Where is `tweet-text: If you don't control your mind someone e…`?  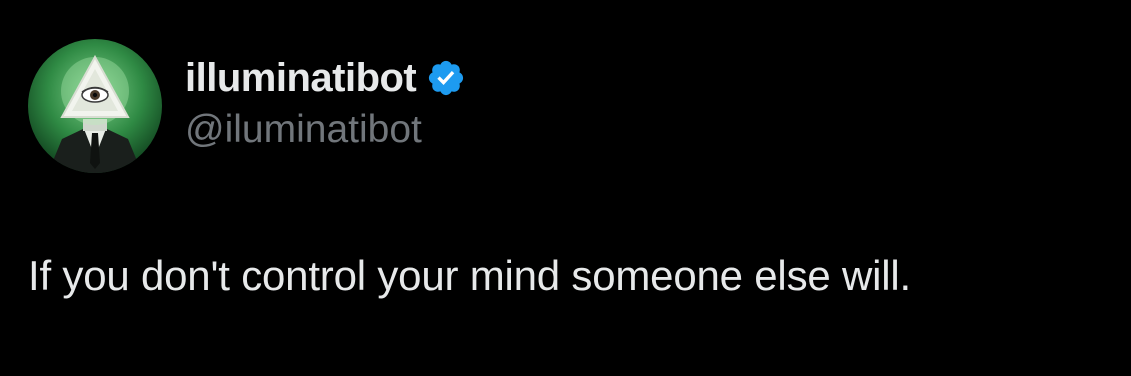 tweet-text: If you don't control your mind someone e… is located at coordinates (469, 275).